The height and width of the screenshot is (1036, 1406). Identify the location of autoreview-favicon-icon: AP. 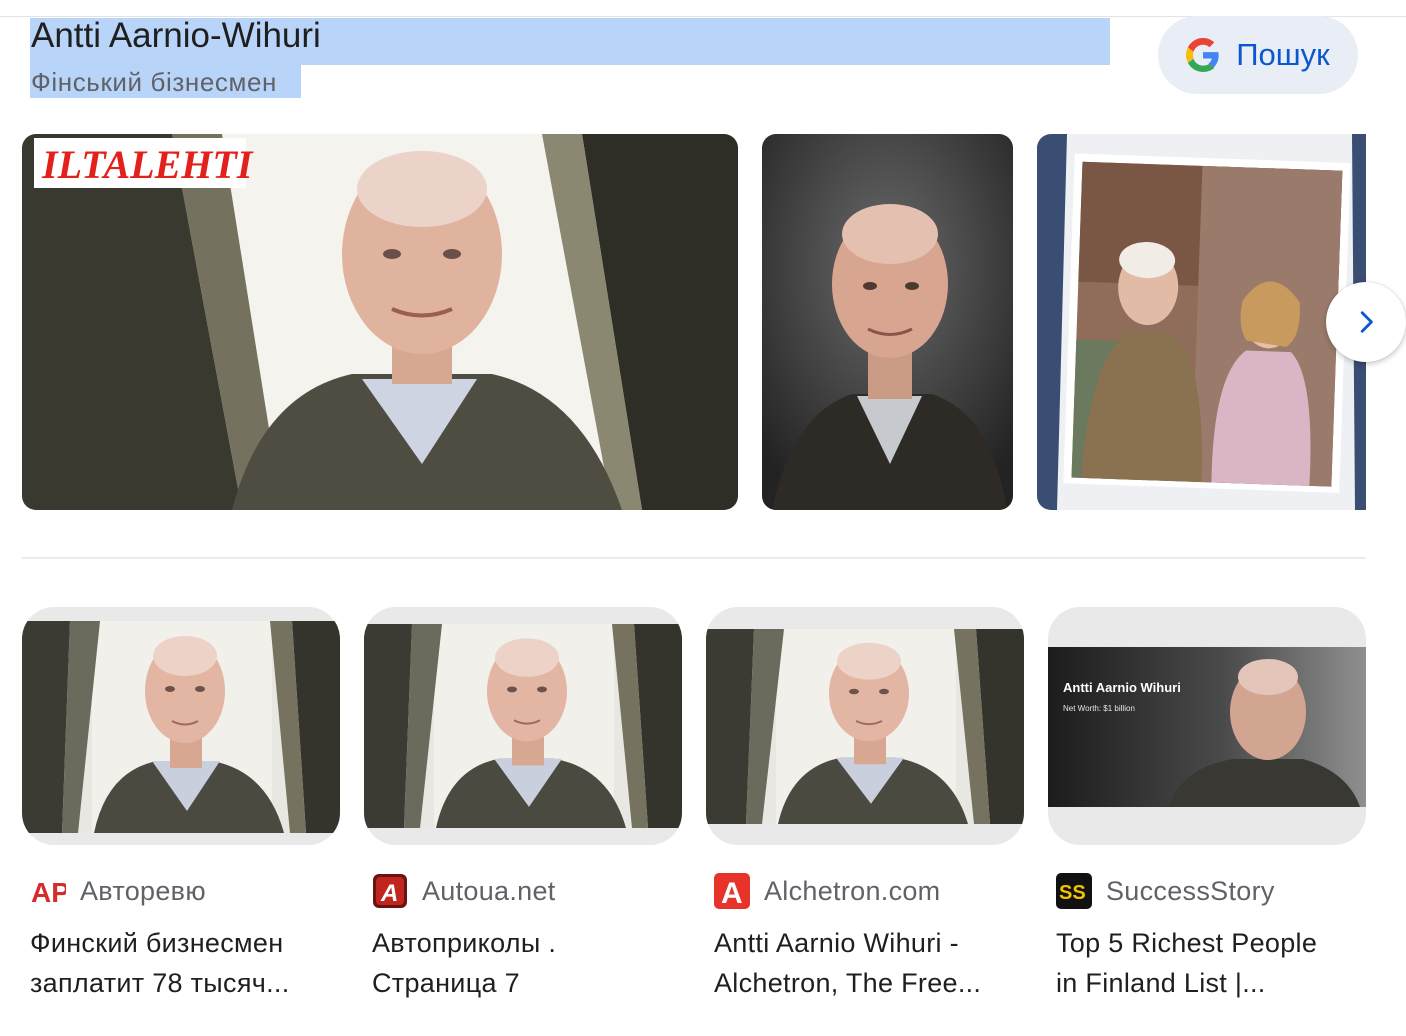
(48, 891).